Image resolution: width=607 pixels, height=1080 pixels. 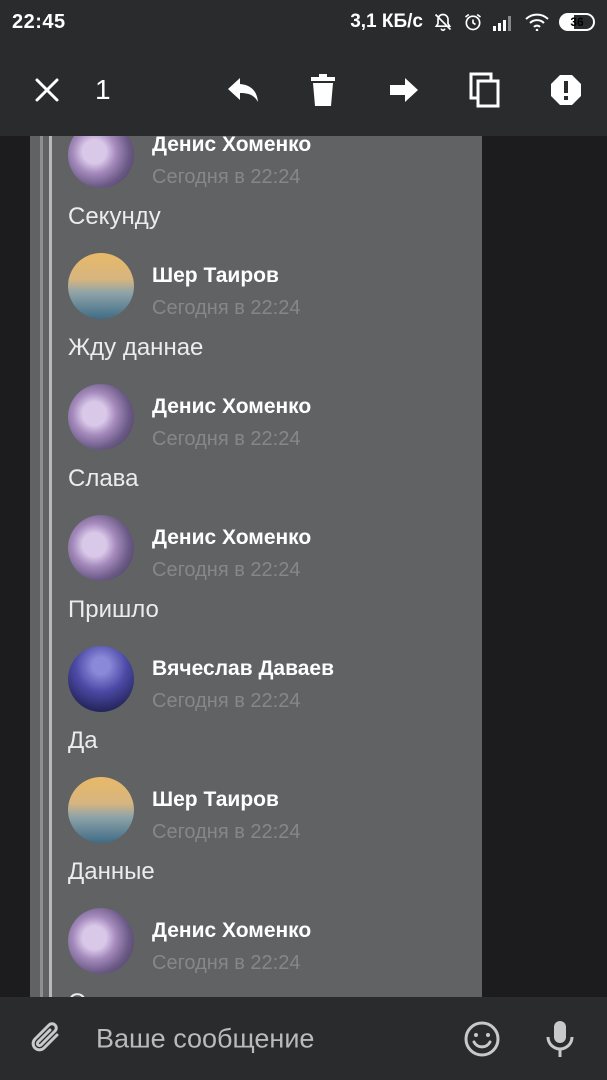 I want to click on reply-icon, so click(x=243, y=90).